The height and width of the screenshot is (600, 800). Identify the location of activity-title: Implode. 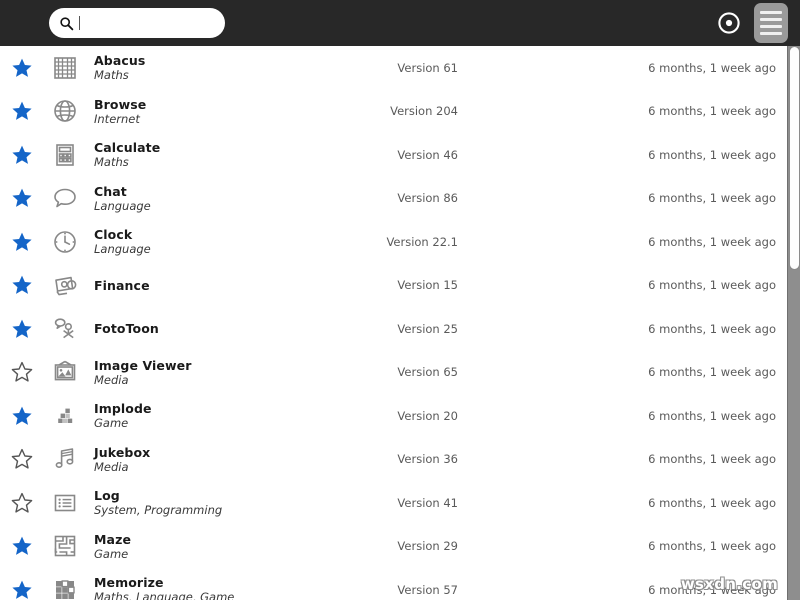
(123, 409).